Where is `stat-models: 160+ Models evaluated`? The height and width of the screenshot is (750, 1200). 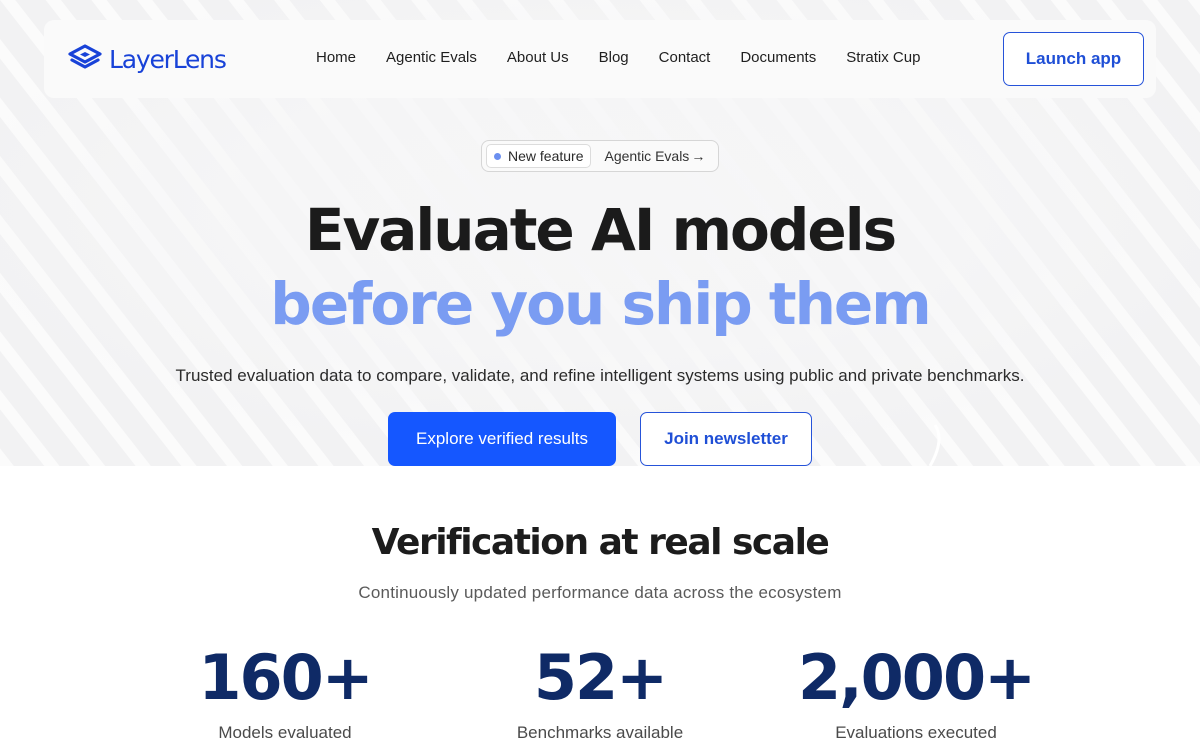 stat-models: 160+ Models evaluated is located at coordinates (285, 691).